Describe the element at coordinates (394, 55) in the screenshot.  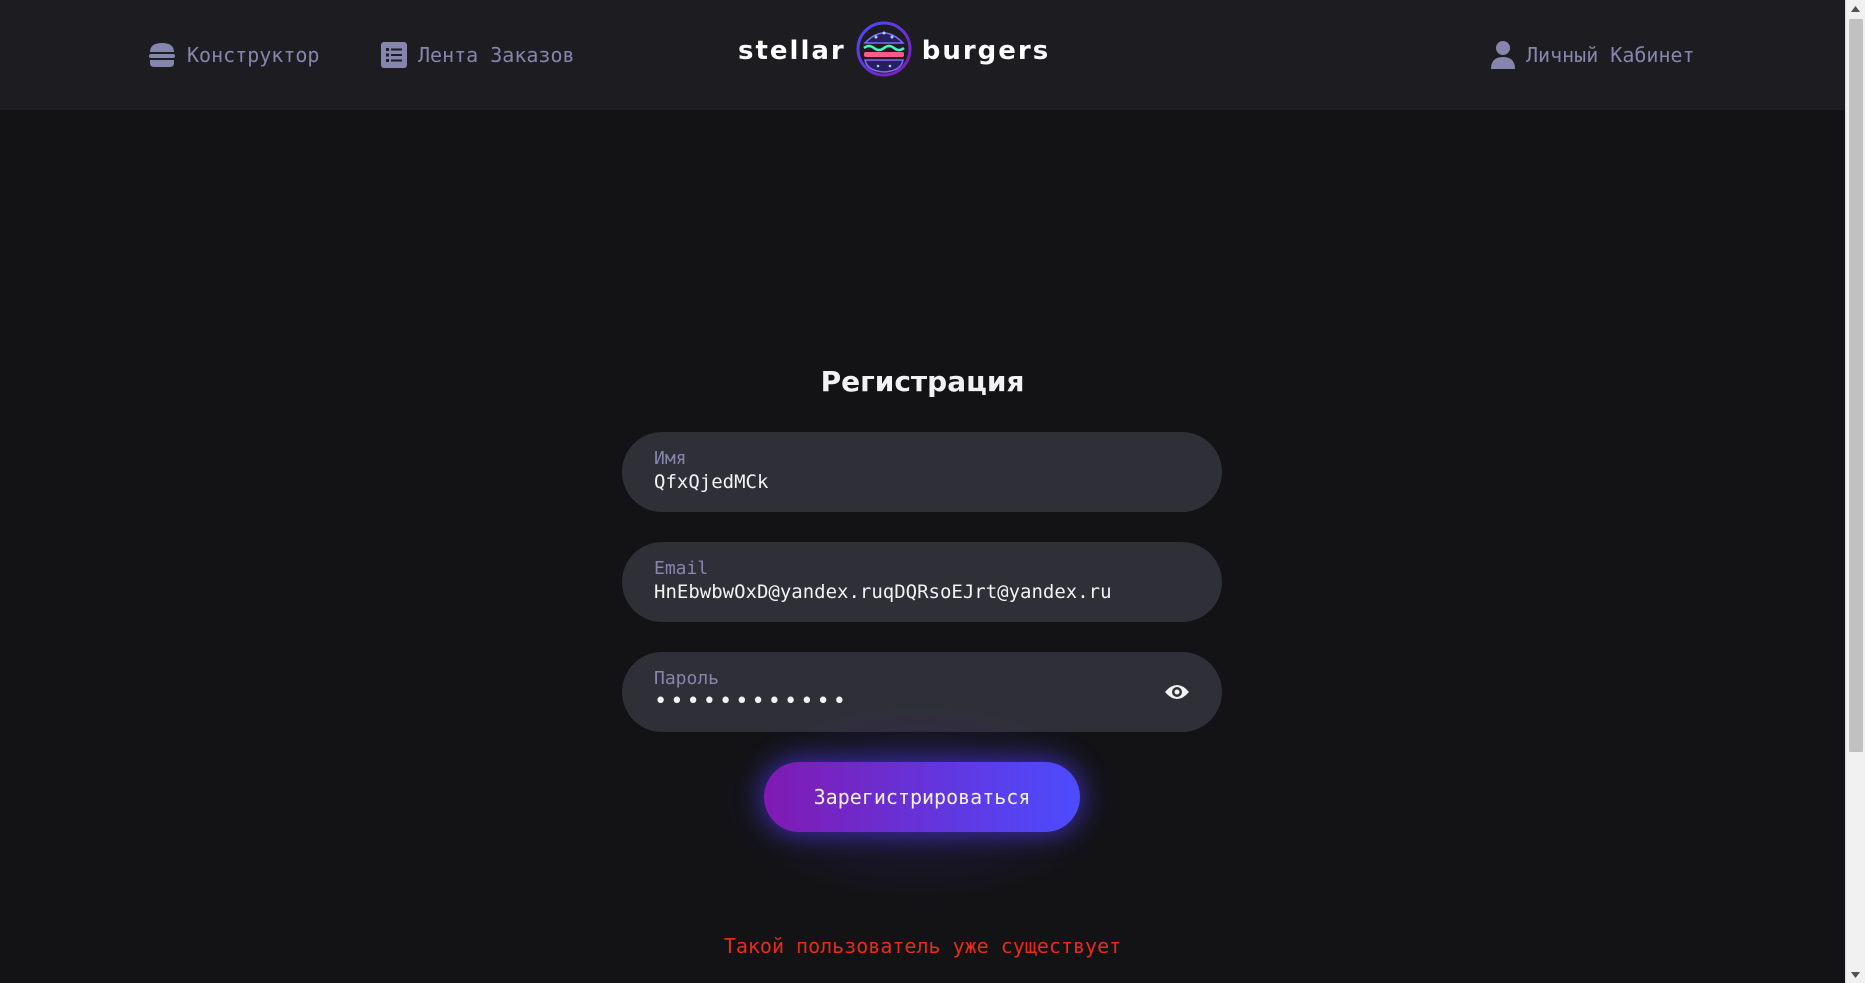
I see `list-icon` at that location.